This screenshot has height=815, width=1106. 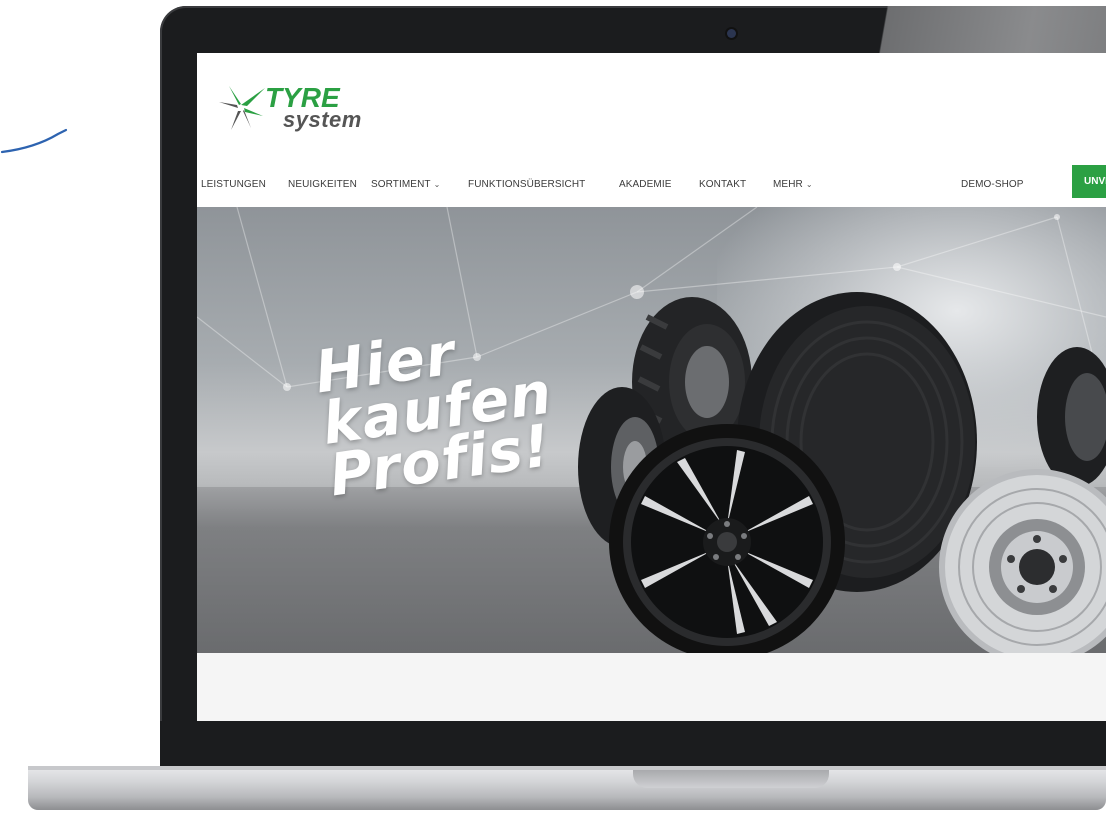 What do you see at coordinates (322, 119) in the screenshot?
I see `logo-text-system: system` at bounding box center [322, 119].